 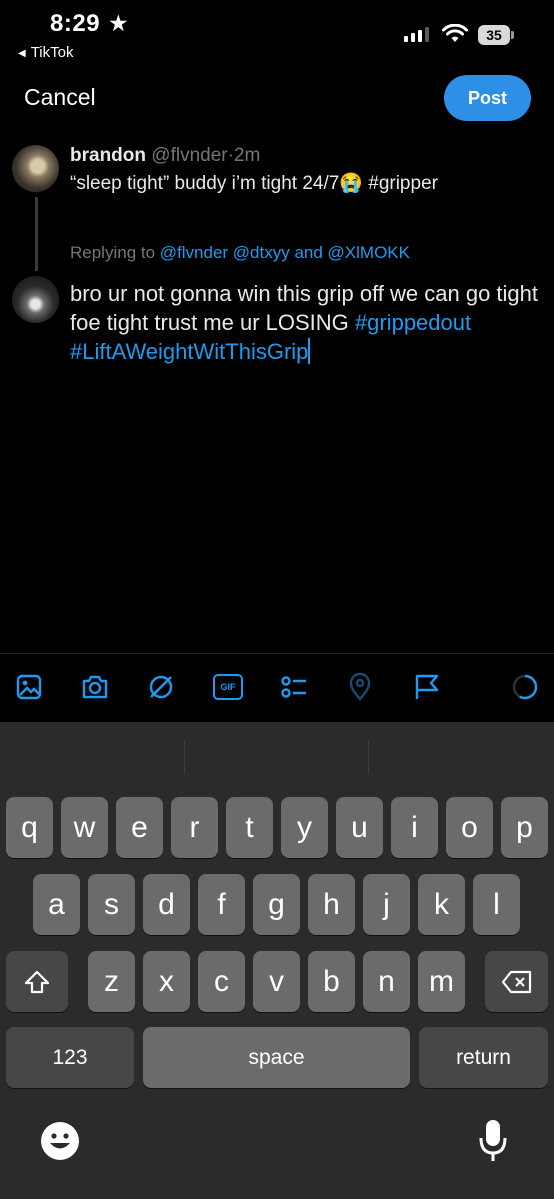 I want to click on author-name: brandon, so click(x=108, y=155).